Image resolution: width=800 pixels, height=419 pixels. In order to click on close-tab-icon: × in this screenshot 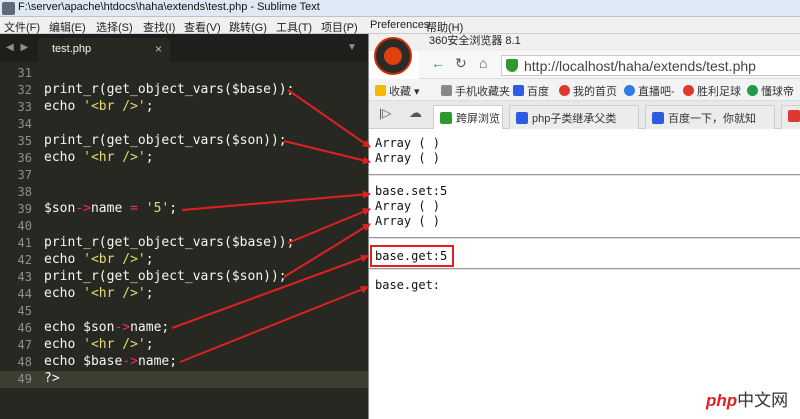, I will do `click(158, 49)`.